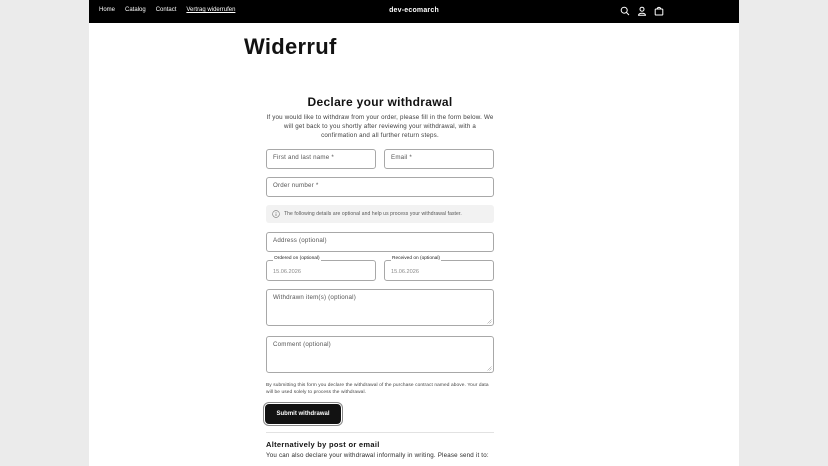 The image size is (828, 466). I want to click on ordered-on-label: Ordered on (optional), so click(297, 258).